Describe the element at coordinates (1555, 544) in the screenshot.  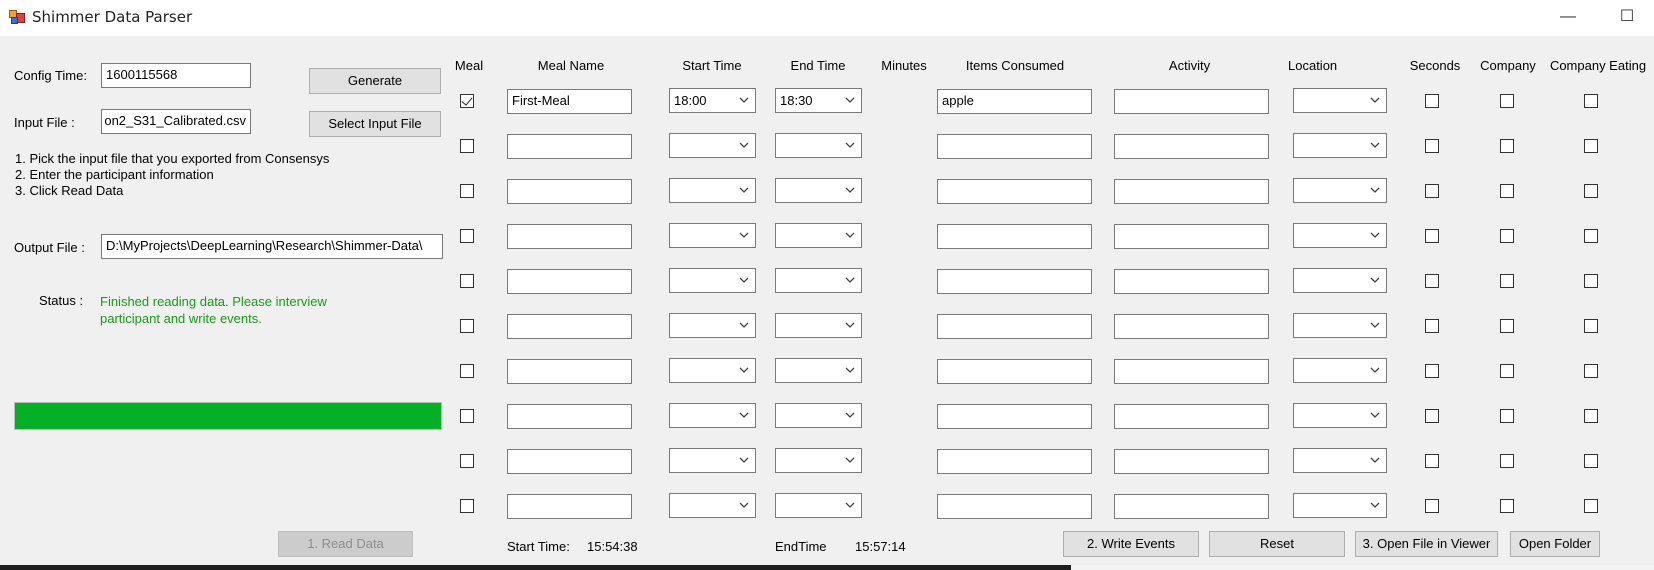
I see `open-folder-button: Open Folder` at that location.